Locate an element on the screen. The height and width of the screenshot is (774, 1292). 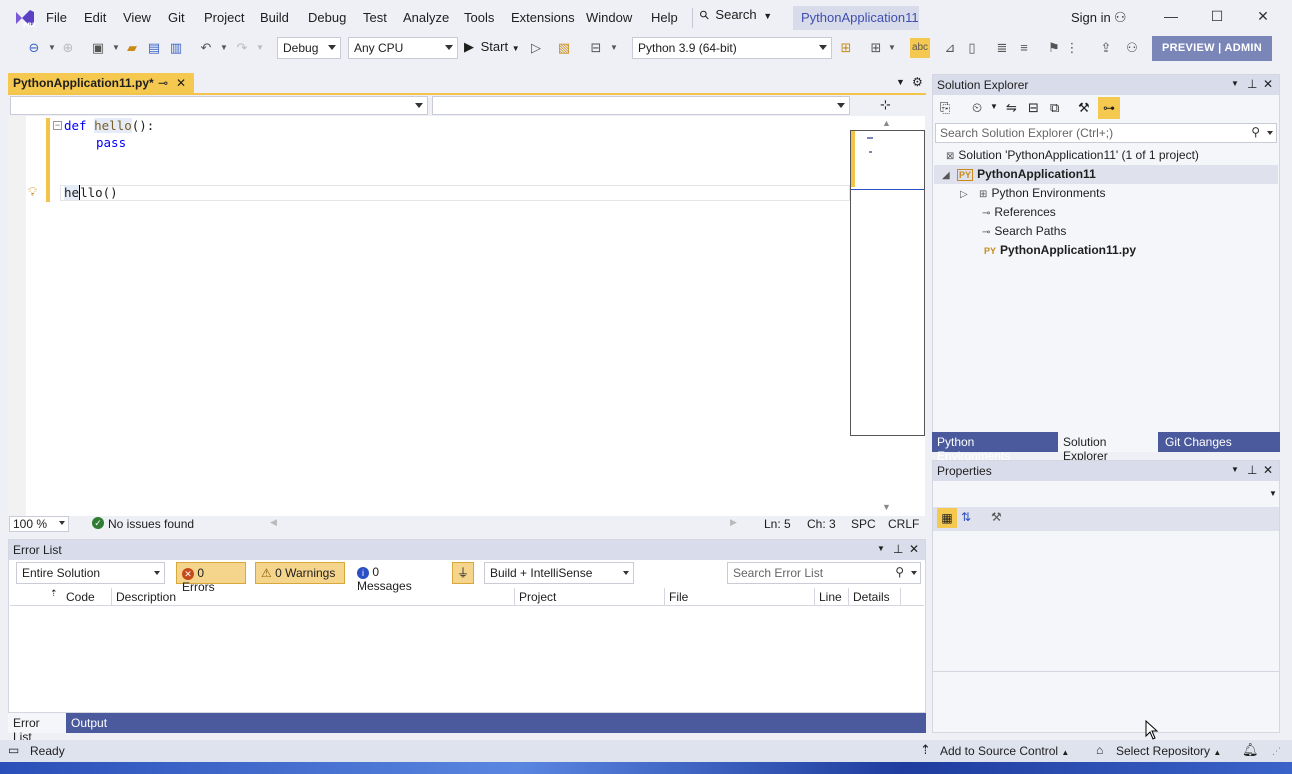
issues-status: No issues found is located at coordinates (151, 524).